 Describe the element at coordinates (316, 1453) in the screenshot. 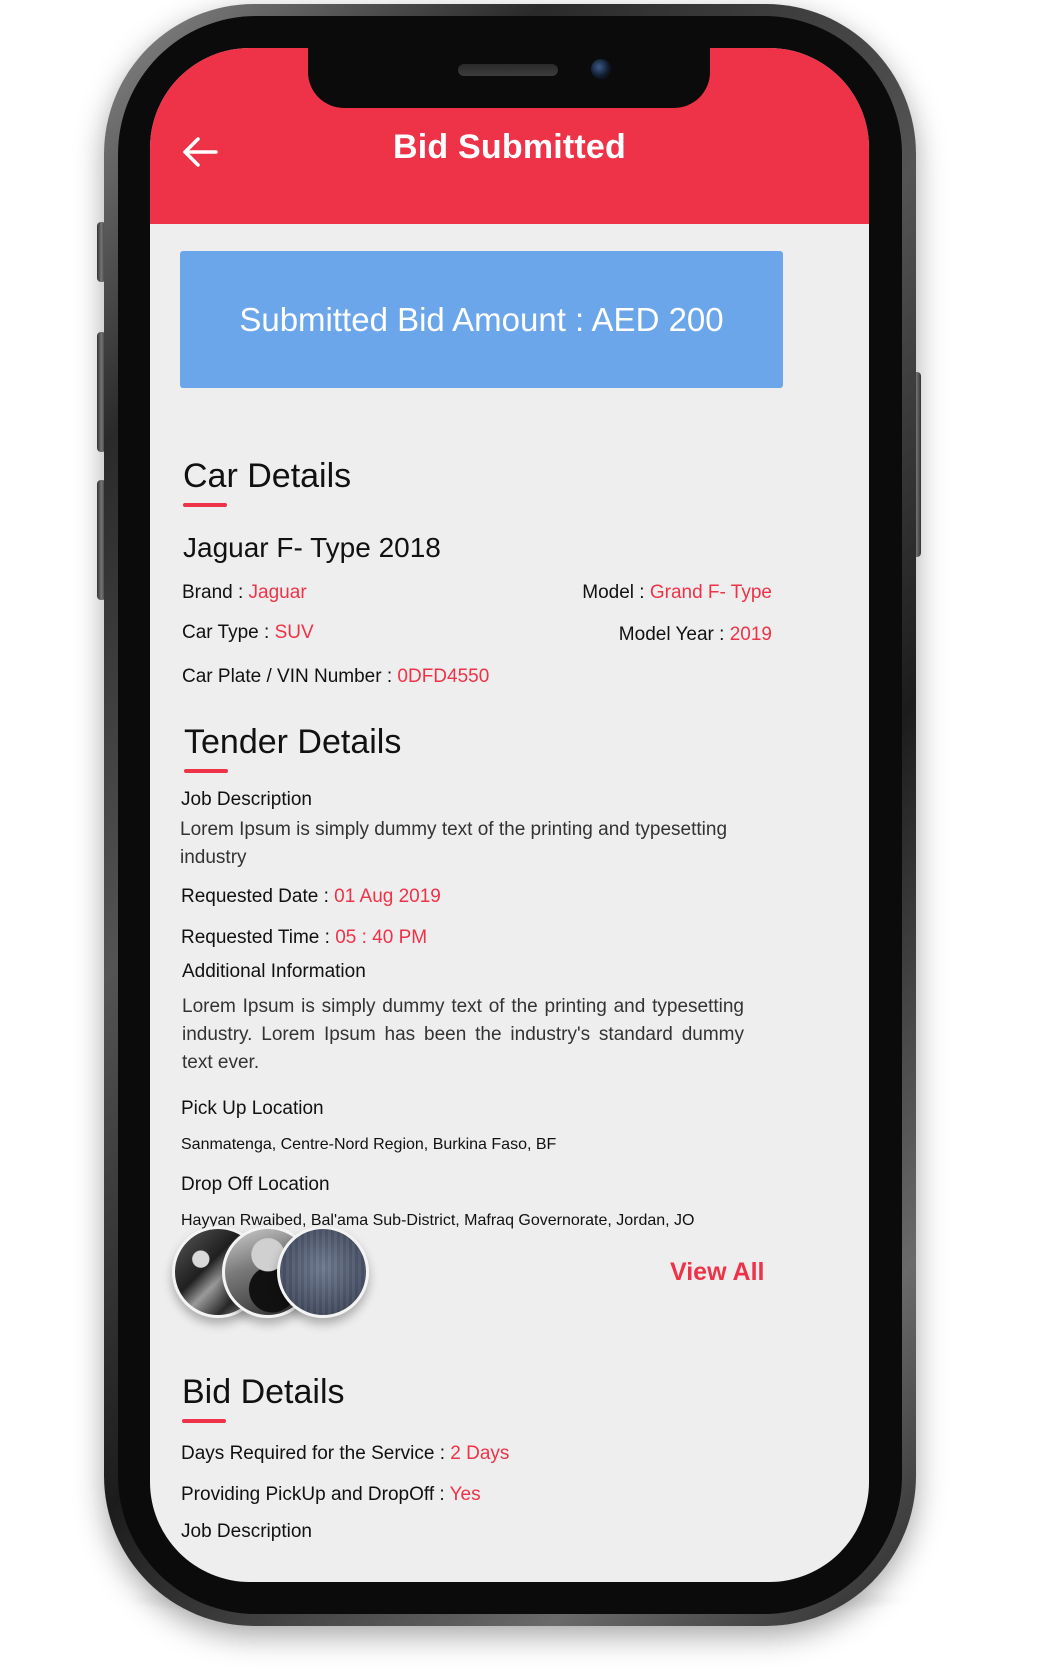

I see `days-required-label: Days Required for the Service :` at that location.